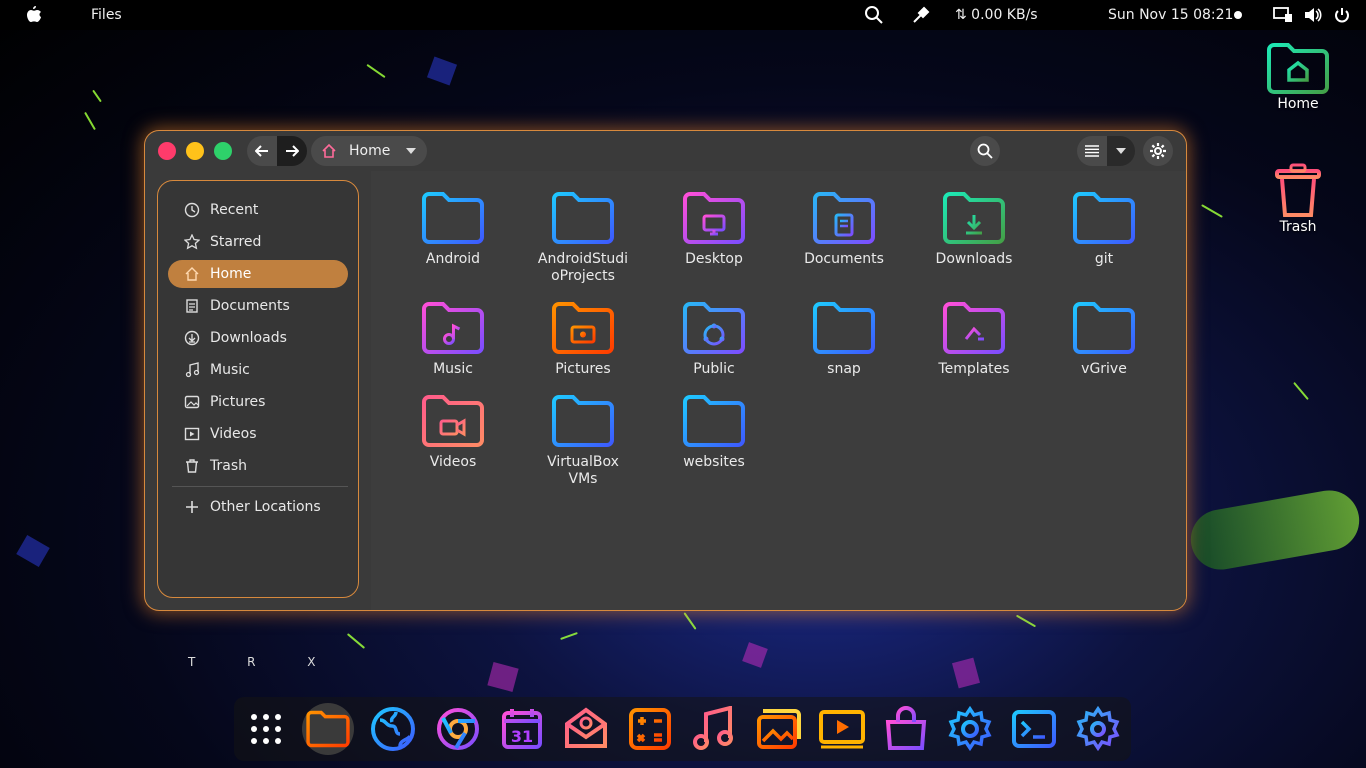 The image size is (1366, 768). Describe the element at coordinates (583, 276) in the screenshot. I see `file-label: oProjects` at that location.